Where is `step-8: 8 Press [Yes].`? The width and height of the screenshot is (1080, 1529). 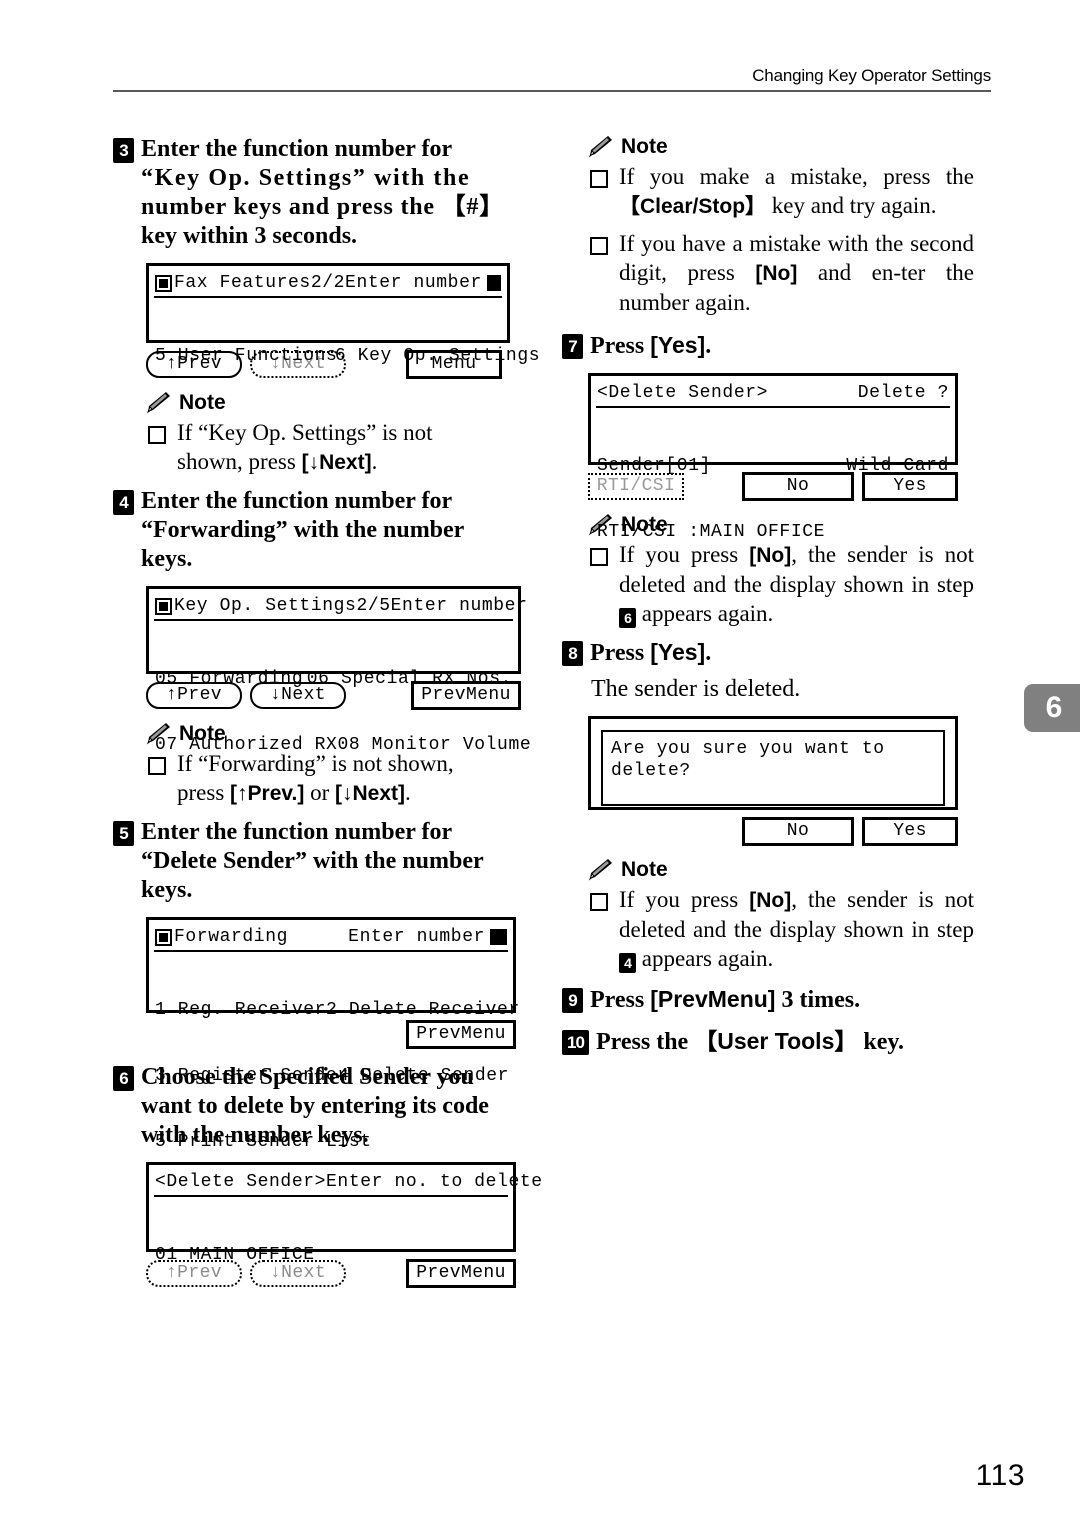 step-8: 8 Press [Yes]. is located at coordinates (768, 653).